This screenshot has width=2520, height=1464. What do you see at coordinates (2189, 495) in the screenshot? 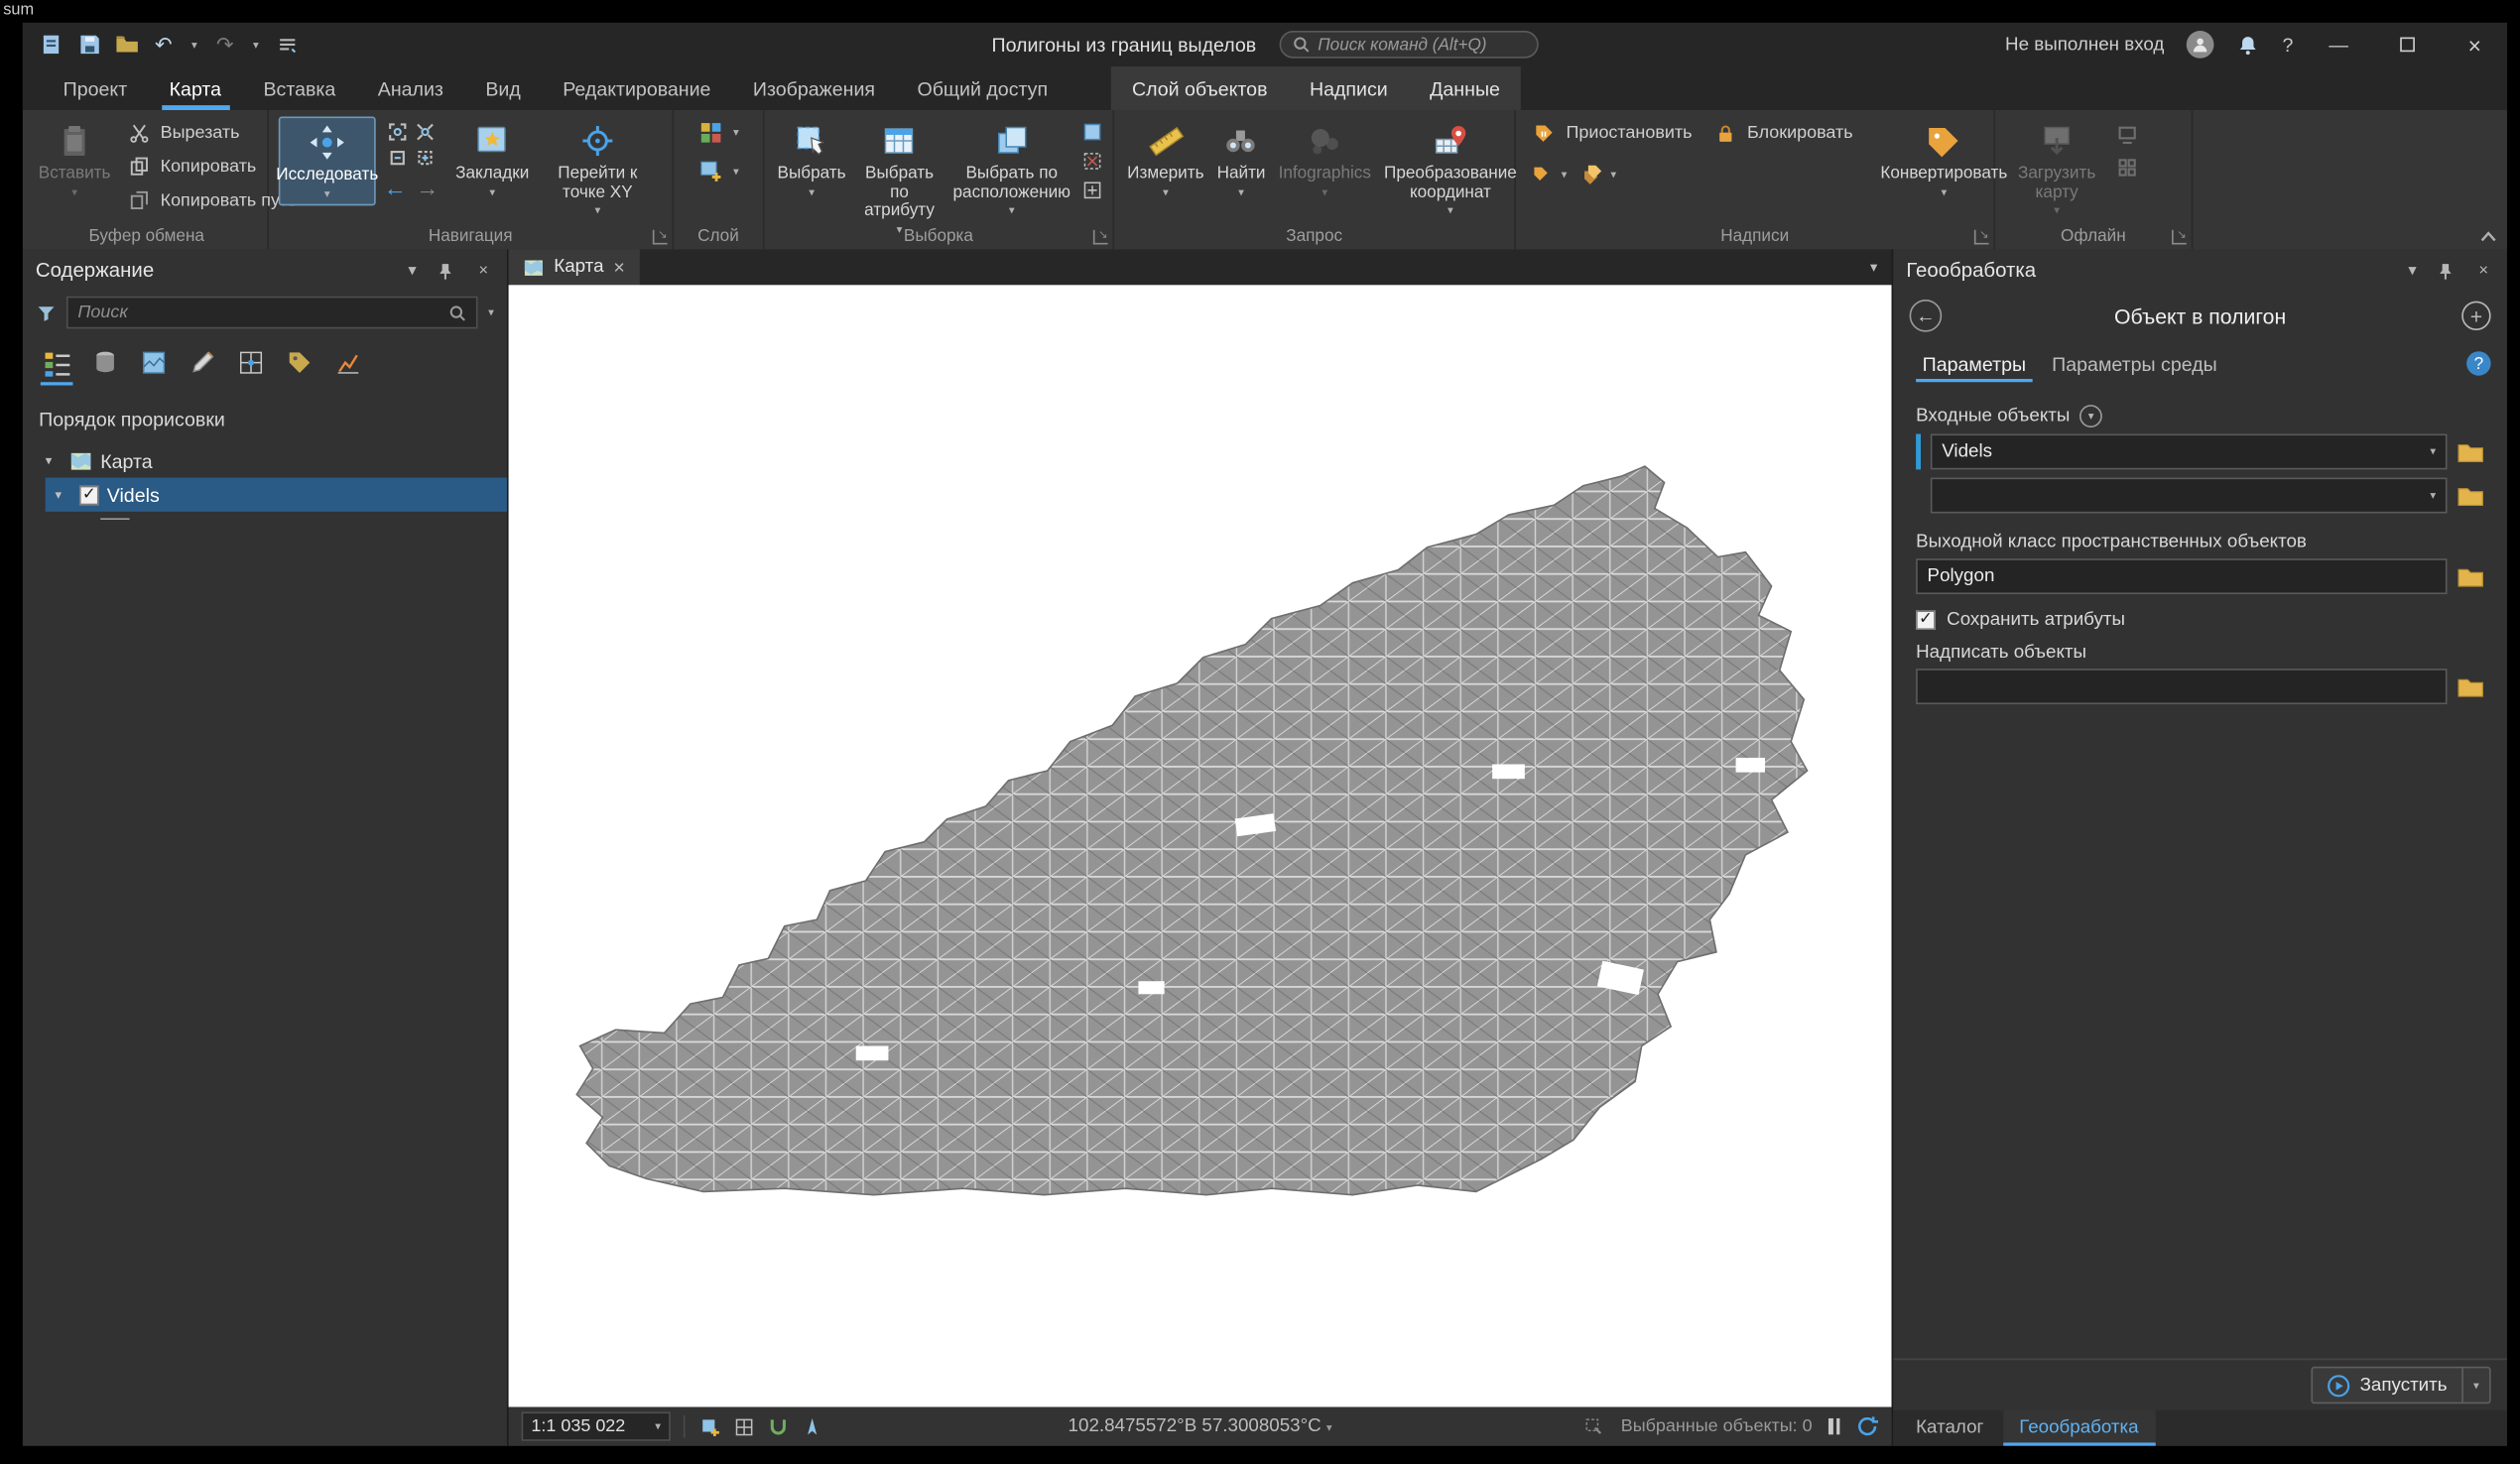
I see `input-features-empty-combobox: ▾` at bounding box center [2189, 495].